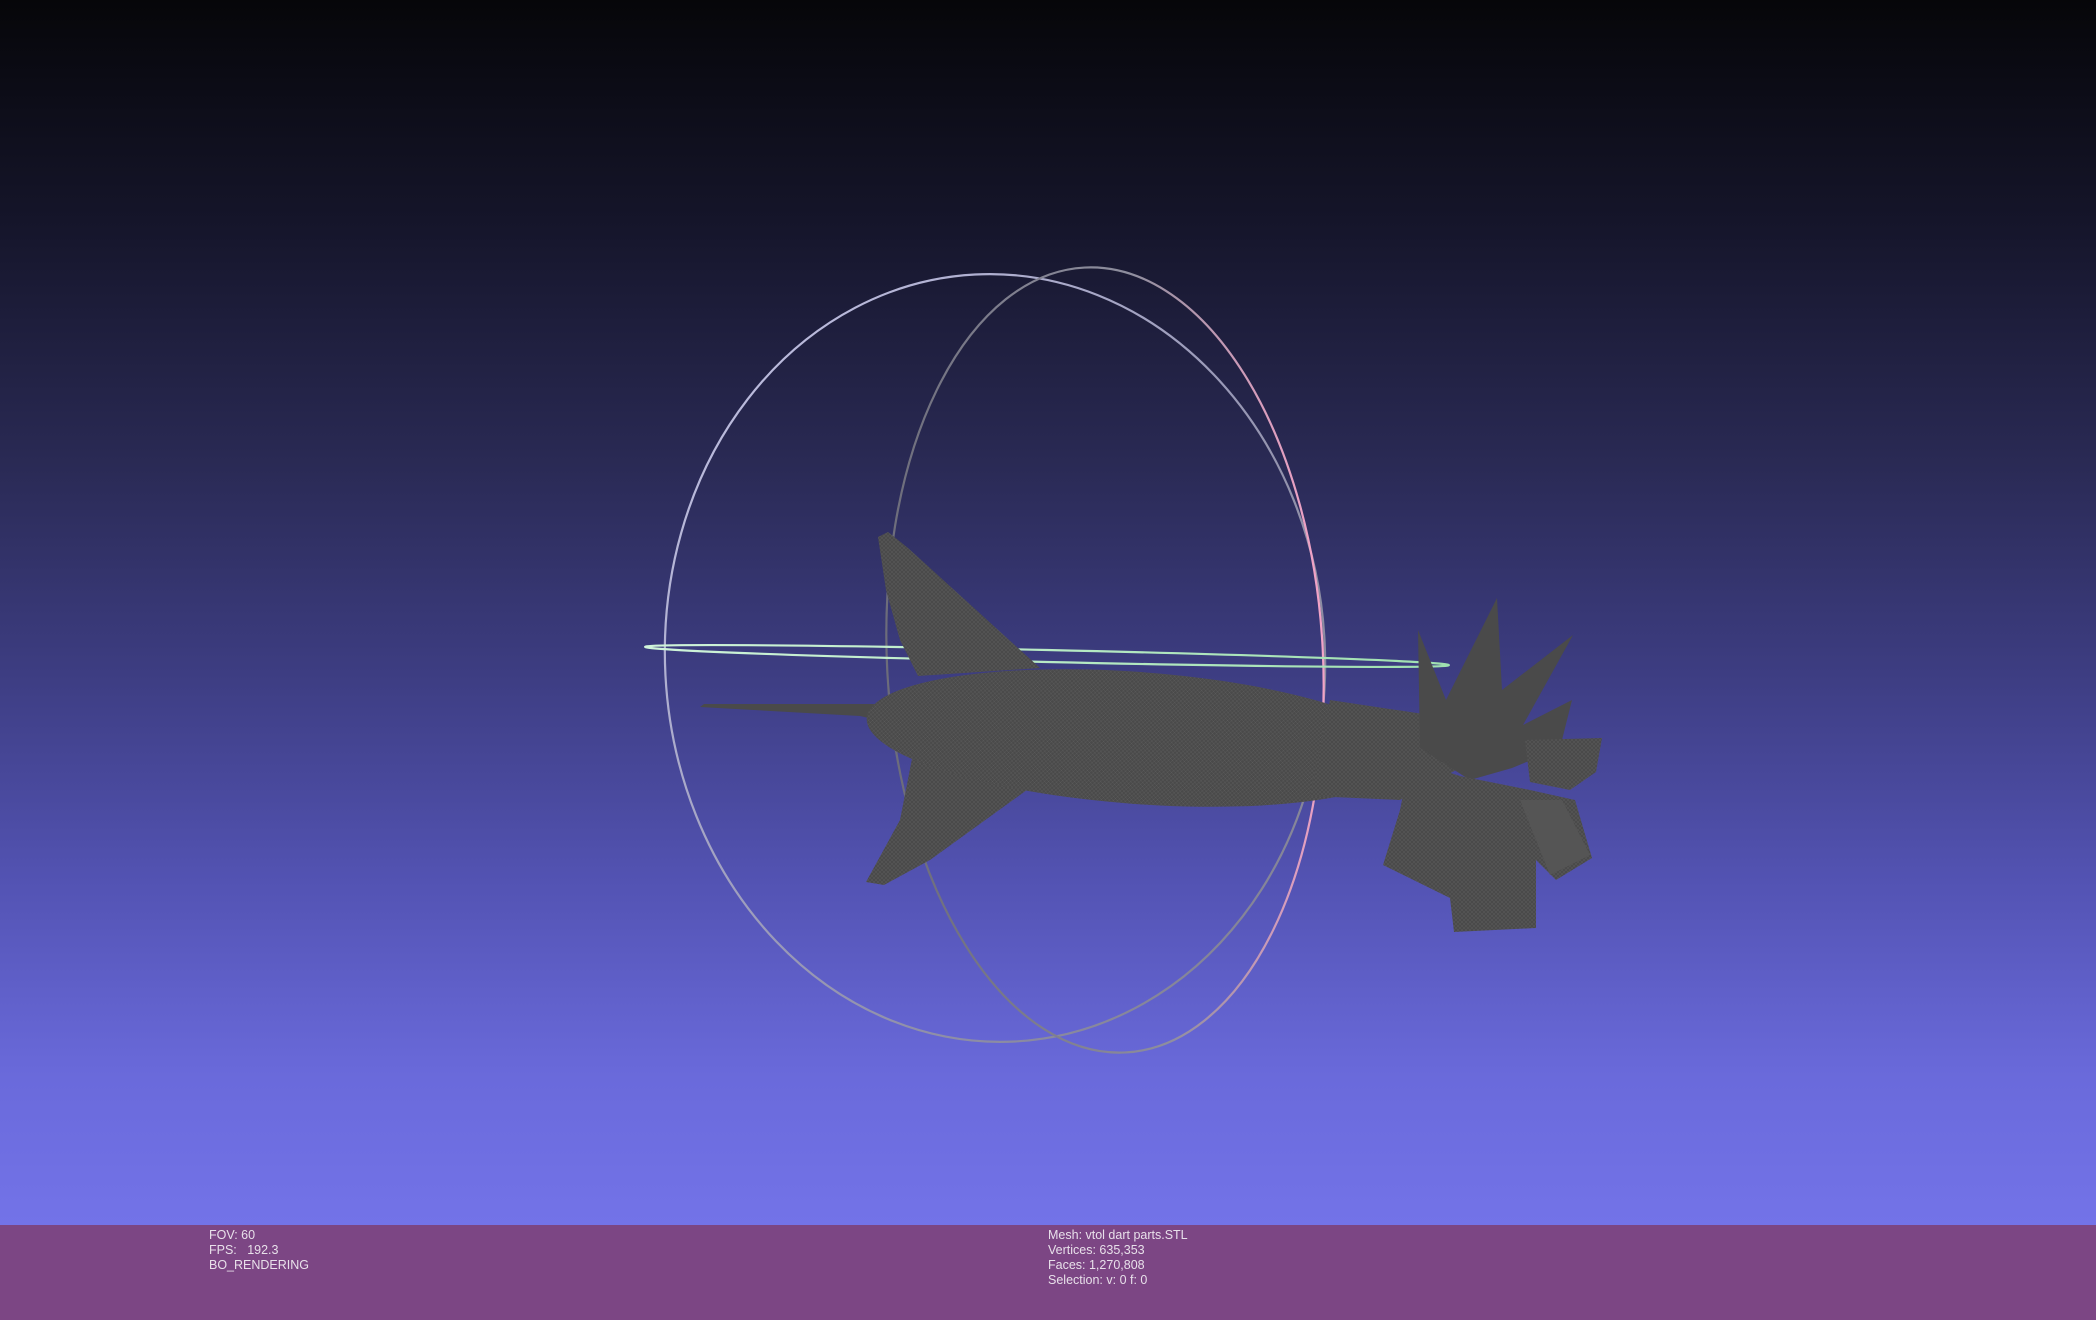 Image resolution: width=2096 pixels, height=1320 pixels. Describe the element at coordinates (259, 1265) in the screenshot. I see `render-mode-readout: BO_RENDERING` at that location.